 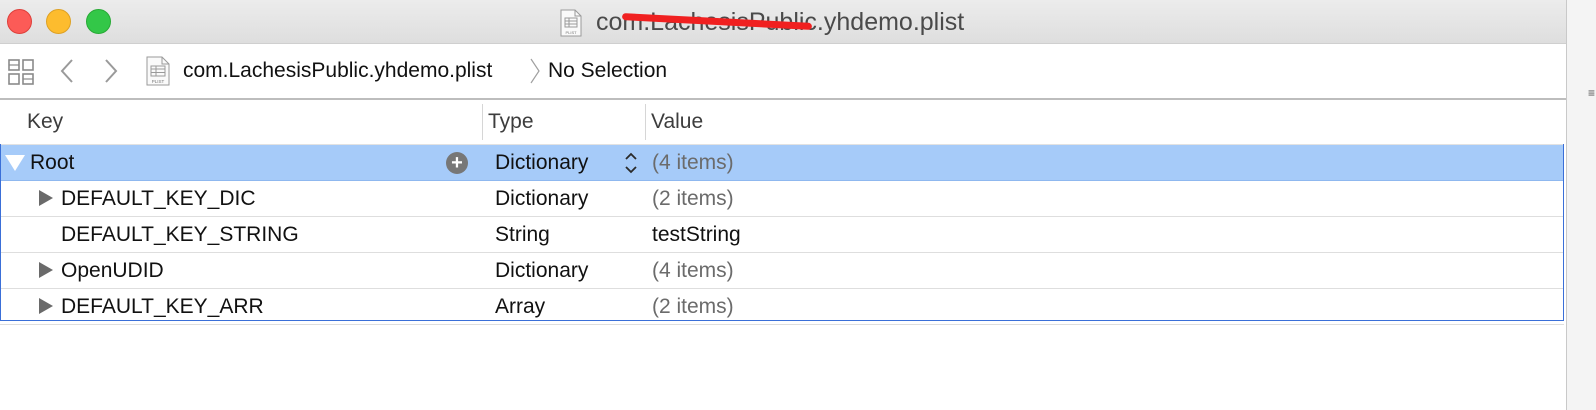 I want to click on table-row-root: Root + Dictionary (4 items), so click(x=782, y=163).